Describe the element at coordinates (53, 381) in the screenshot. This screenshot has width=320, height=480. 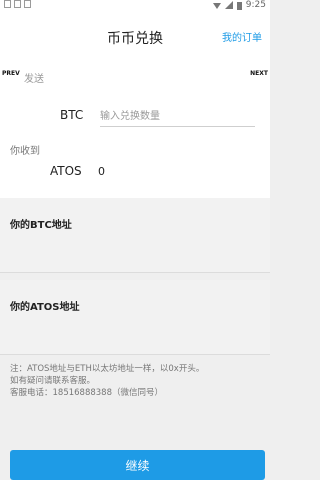
I see `note-line: 如有疑问请联系客服。` at that location.